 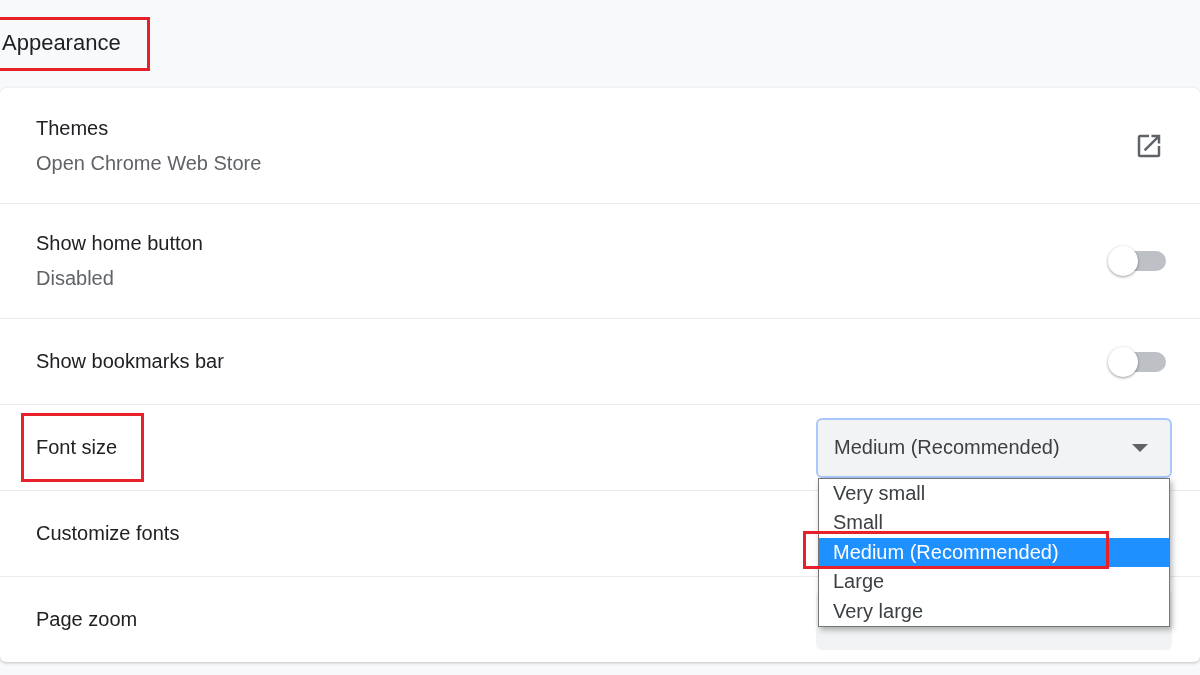 I want to click on dropdown-option: Large, so click(x=994, y=582).